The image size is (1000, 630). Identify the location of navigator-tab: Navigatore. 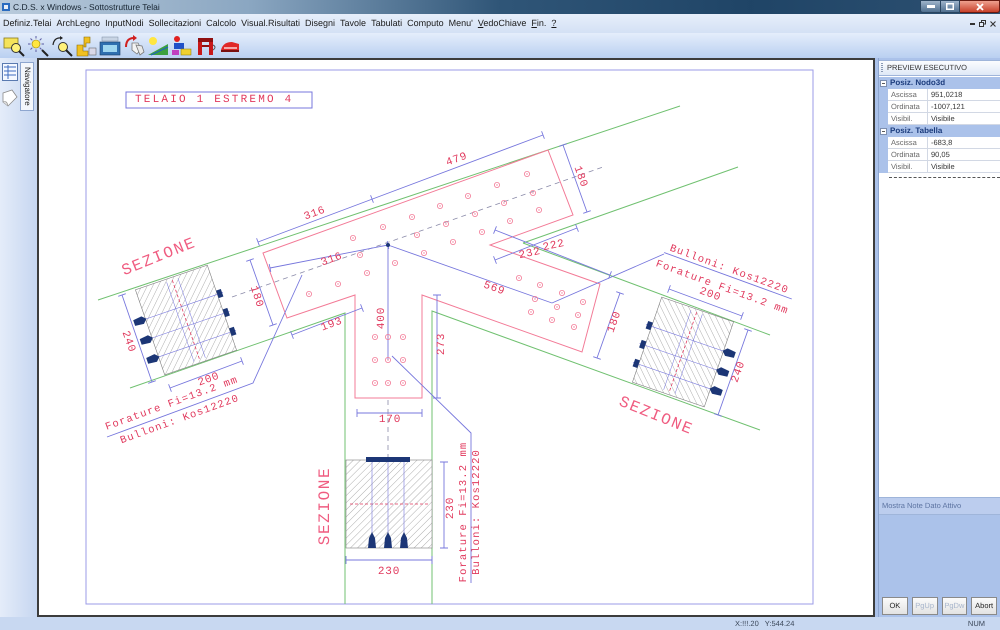
(27, 86).